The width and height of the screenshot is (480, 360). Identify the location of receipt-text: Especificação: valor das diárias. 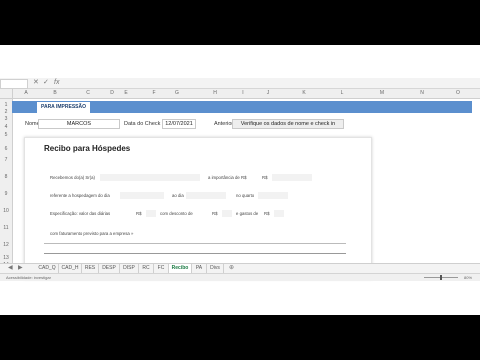
(80, 213).